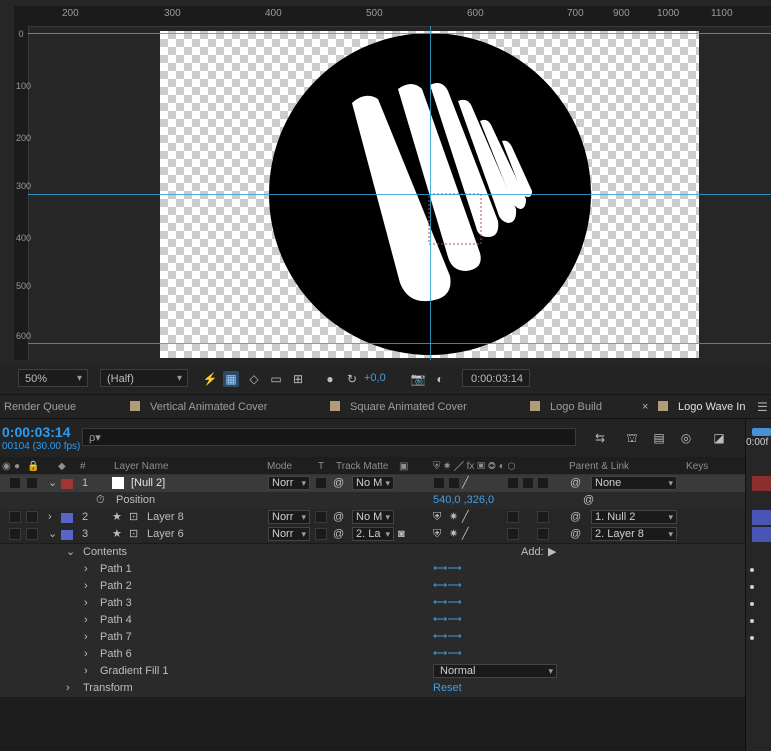 This screenshot has height=751, width=771. What do you see at coordinates (762, 407) in the screenshot?
I see `panel-menu-icon: ☰` at bounding box center [762, 407].